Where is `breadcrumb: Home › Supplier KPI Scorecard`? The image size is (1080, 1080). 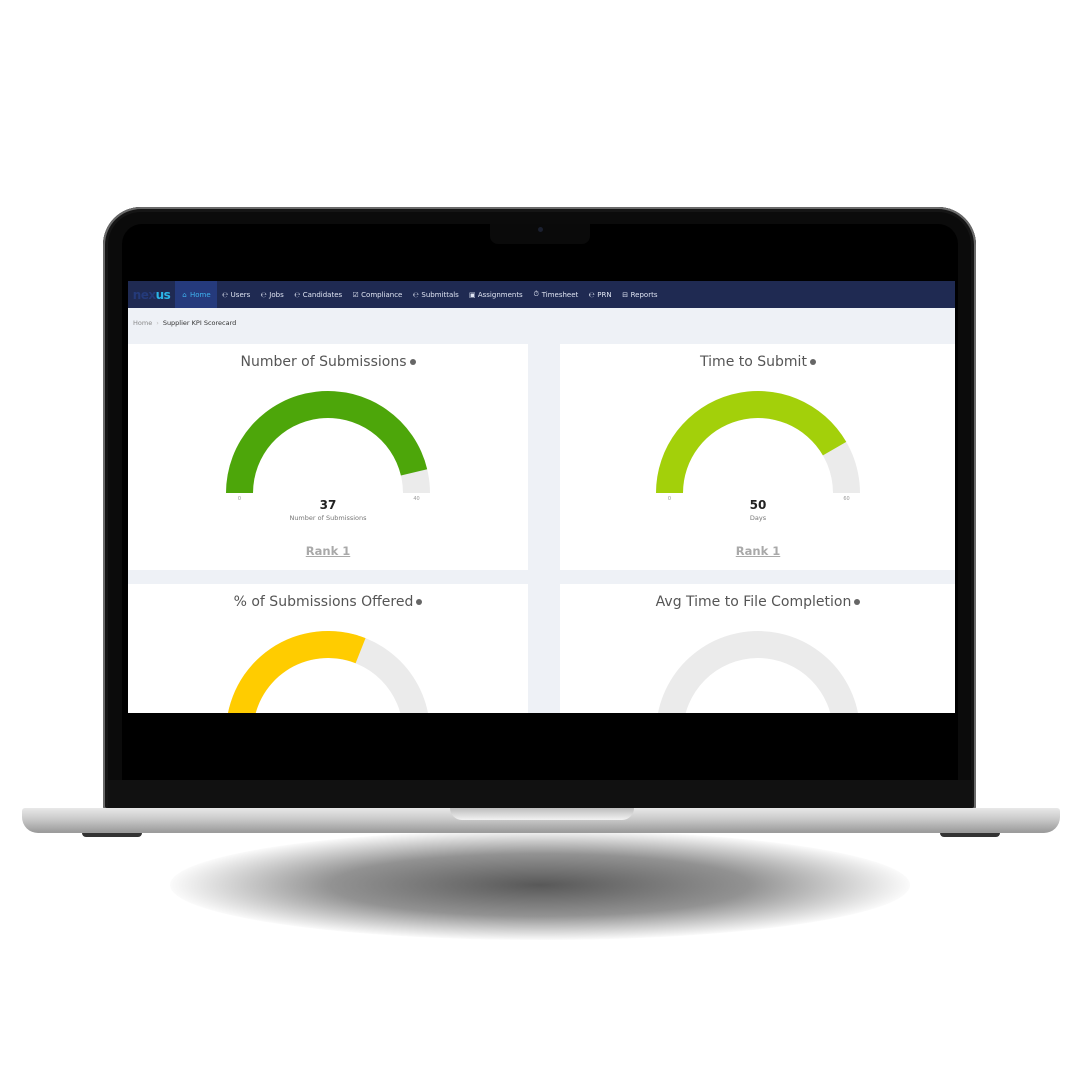
breadcrumb: Home › Supplier KPI Scorecard is located at coordinates (184, 323).